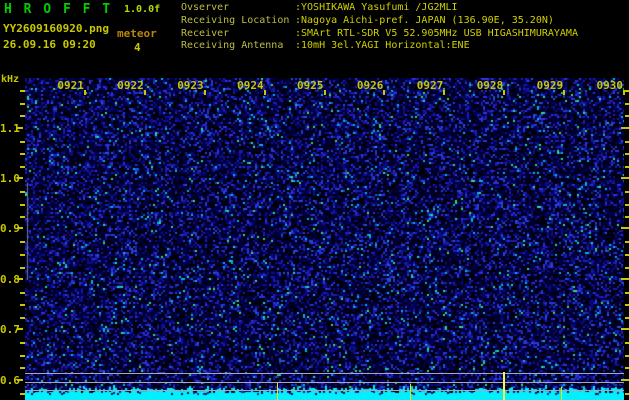 The image size is (629, 400). What do you see at coordinates (56, 28) in the screenshot?
I see `output-filename: YY2609160920.png` at bounding box center [56, 28].